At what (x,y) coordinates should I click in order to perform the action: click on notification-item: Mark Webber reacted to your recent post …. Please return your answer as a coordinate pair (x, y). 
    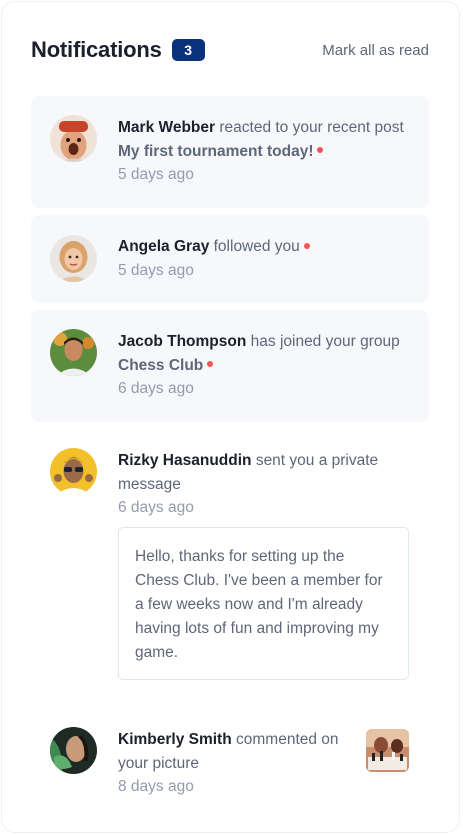
    Looking at the image, I should click on (230, 152).